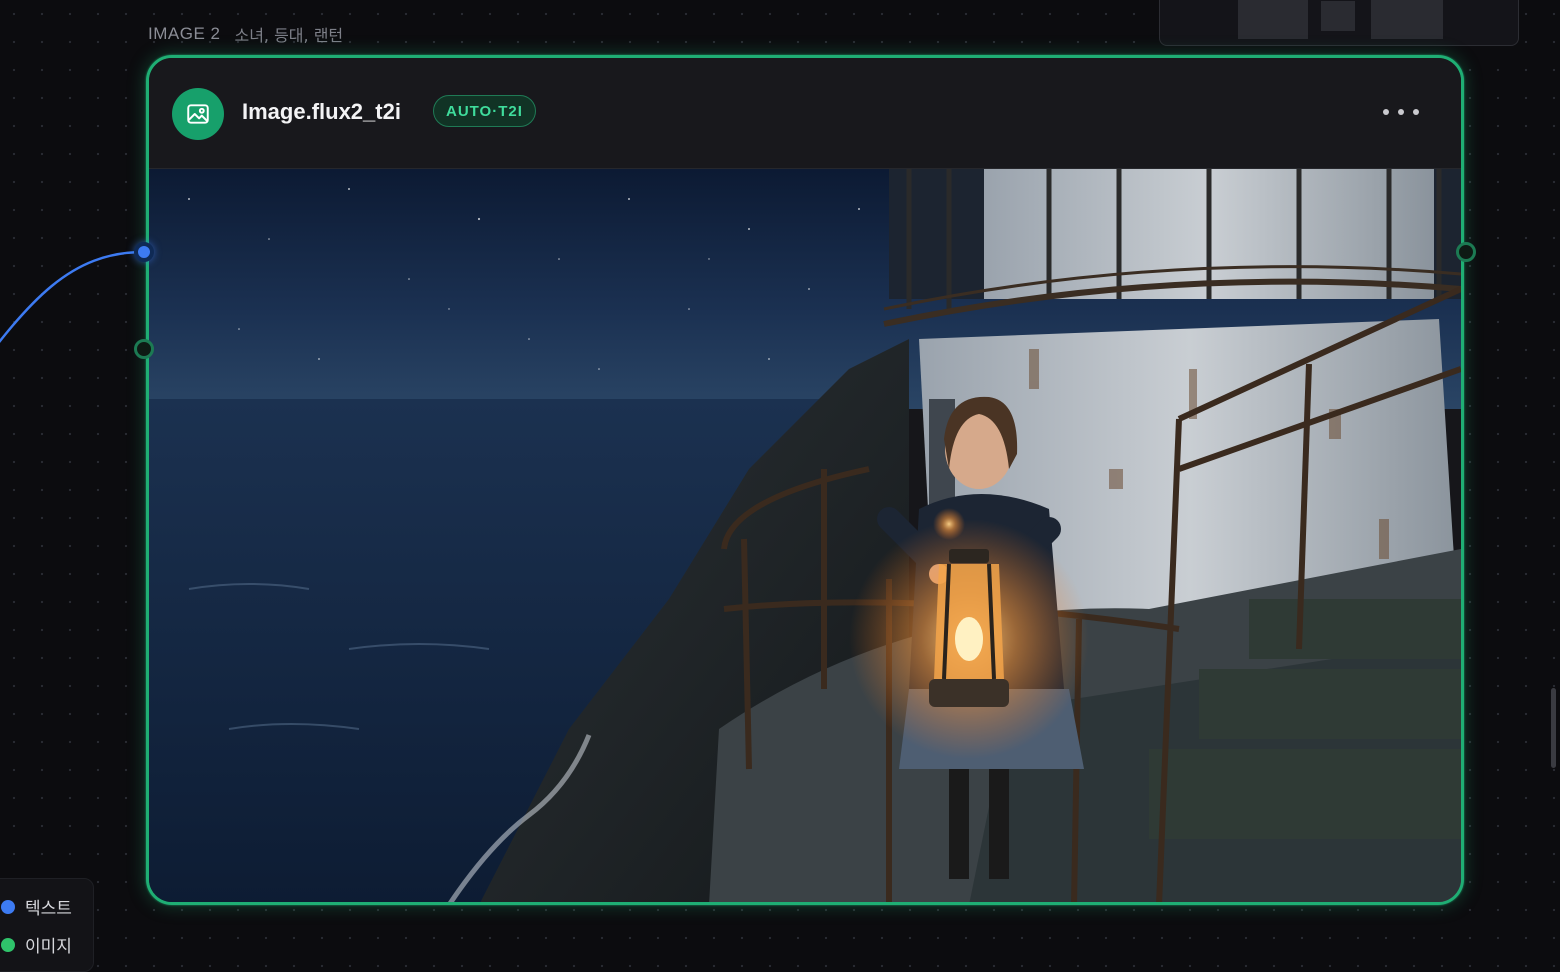  What do you see at coordinates (1466, 252) in the screenshot?
I see `image-output-port` at bounding box center [1466, 252].